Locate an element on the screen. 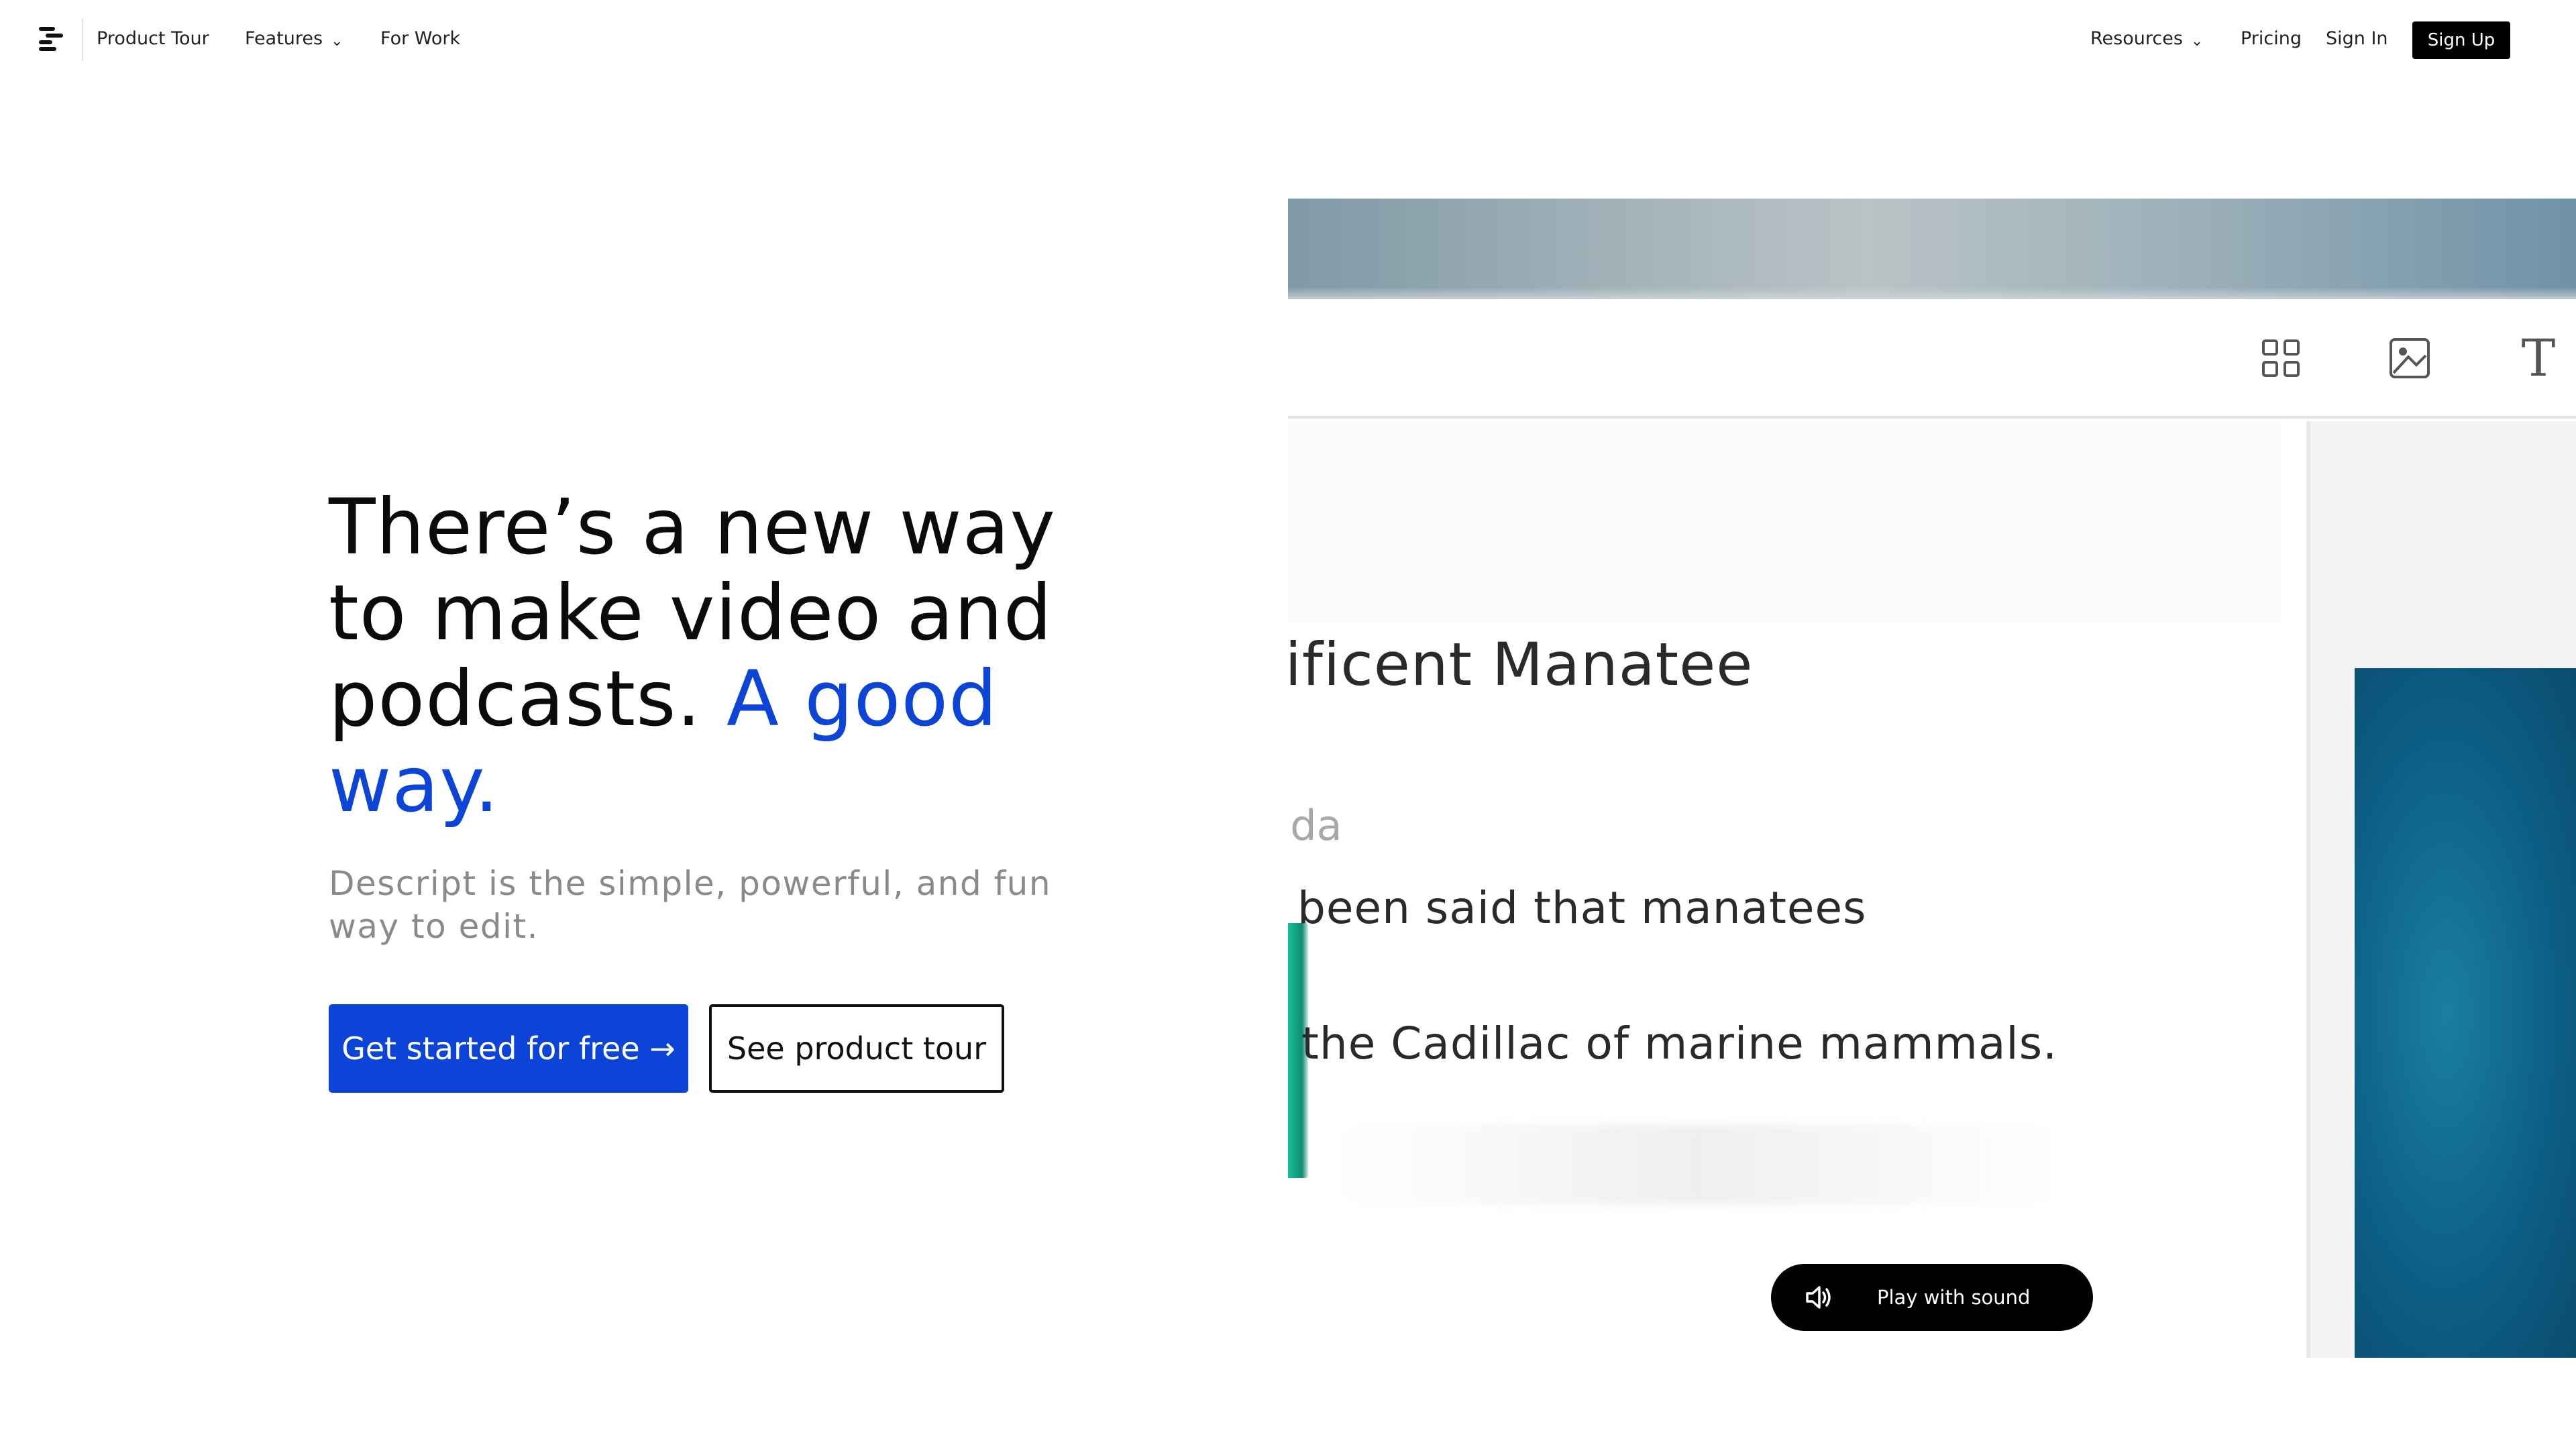 This screenshot has height=1449, width=2576. nav-link-for-work: For Work is located at coordinates (420, 38).